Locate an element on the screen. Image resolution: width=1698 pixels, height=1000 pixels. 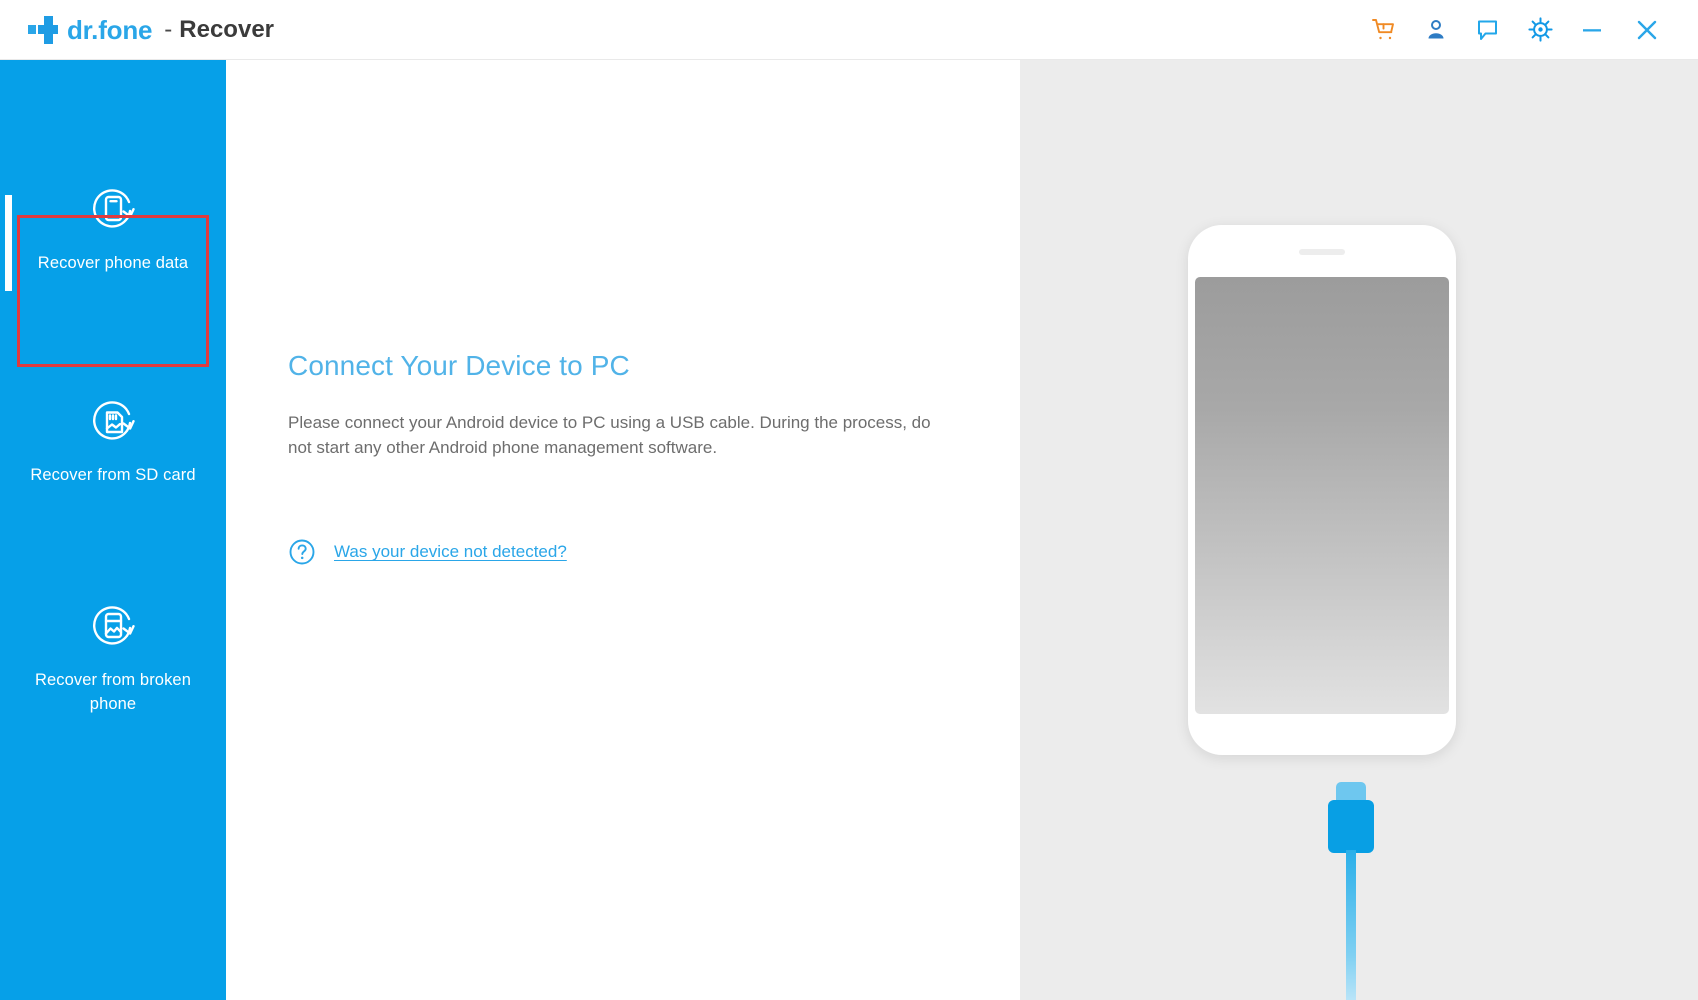
phone-screen is located at coordinates (1322, 495).